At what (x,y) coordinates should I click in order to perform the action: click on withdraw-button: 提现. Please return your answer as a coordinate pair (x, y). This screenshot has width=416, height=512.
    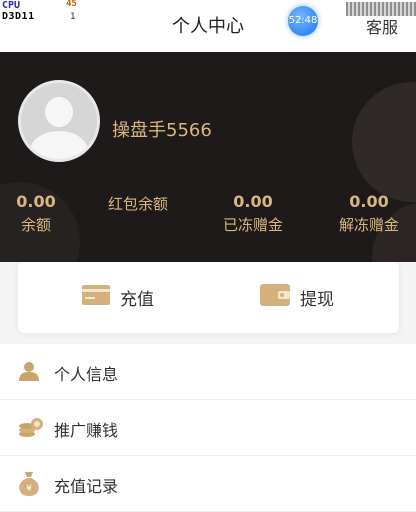
    Looking at the image, I should click on (297, 297).